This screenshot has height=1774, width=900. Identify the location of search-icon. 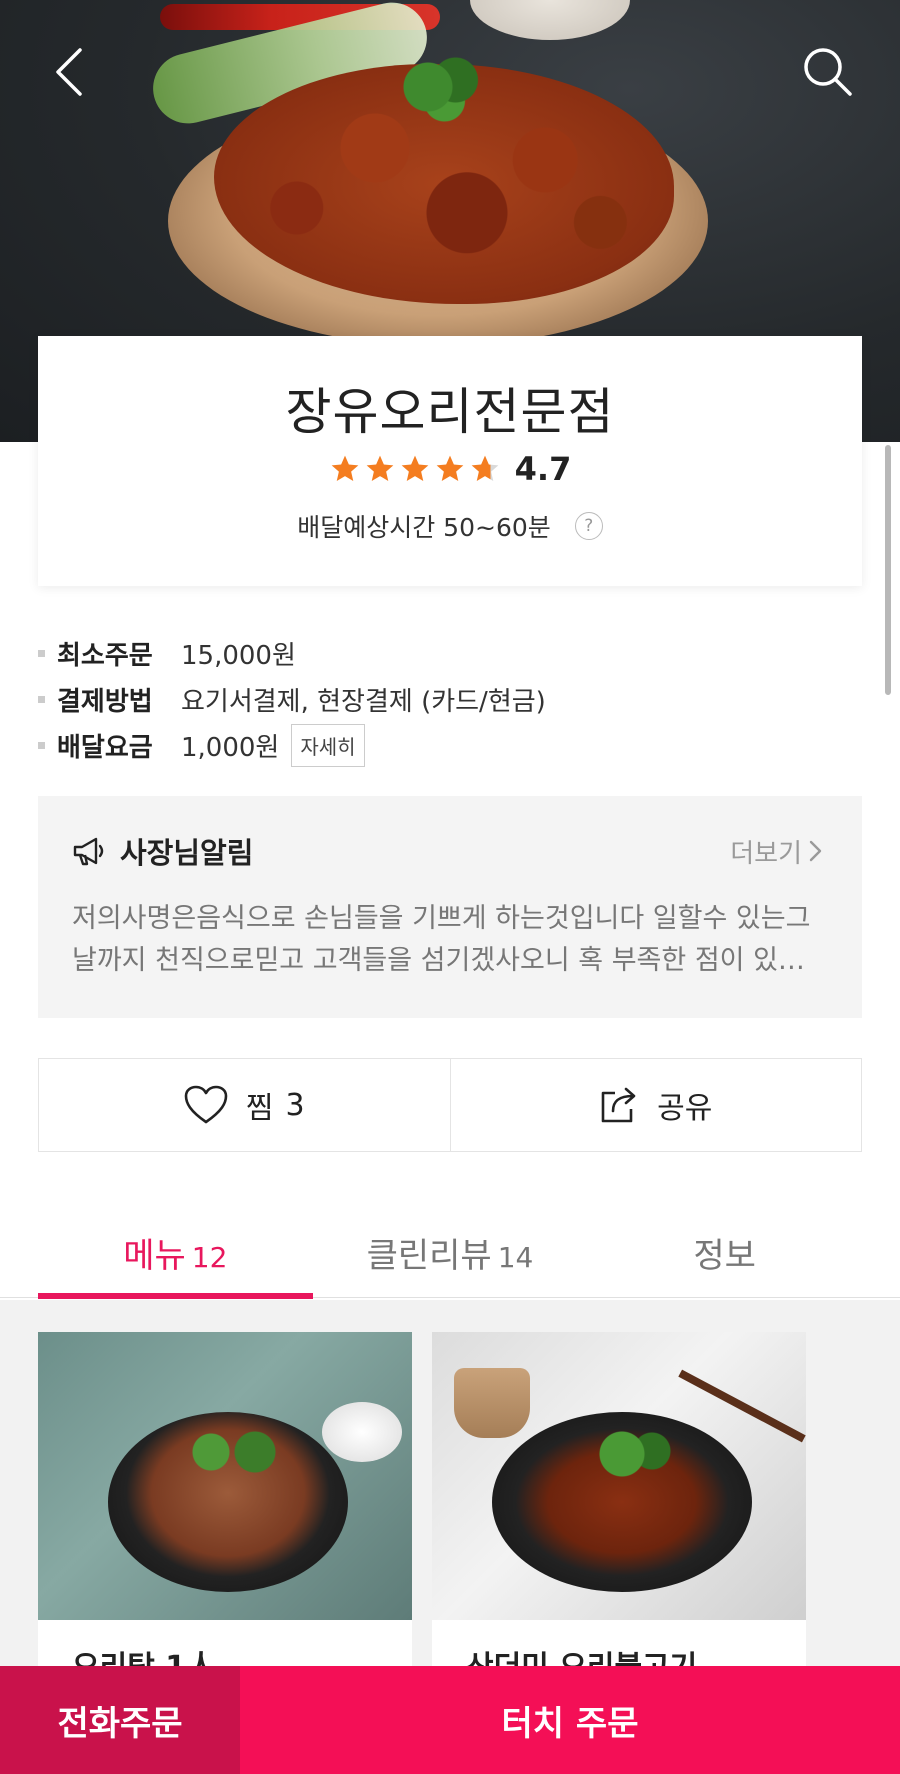
(828, 72).